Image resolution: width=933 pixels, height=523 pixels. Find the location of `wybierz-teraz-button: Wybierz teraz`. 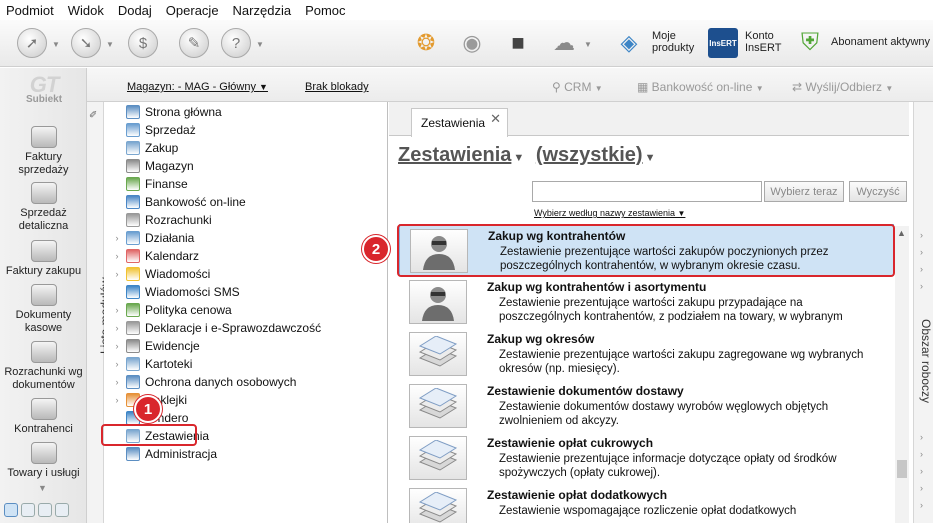

wybierz-teraz-button: Wybierz teraz is located at coordinates (804, 191).